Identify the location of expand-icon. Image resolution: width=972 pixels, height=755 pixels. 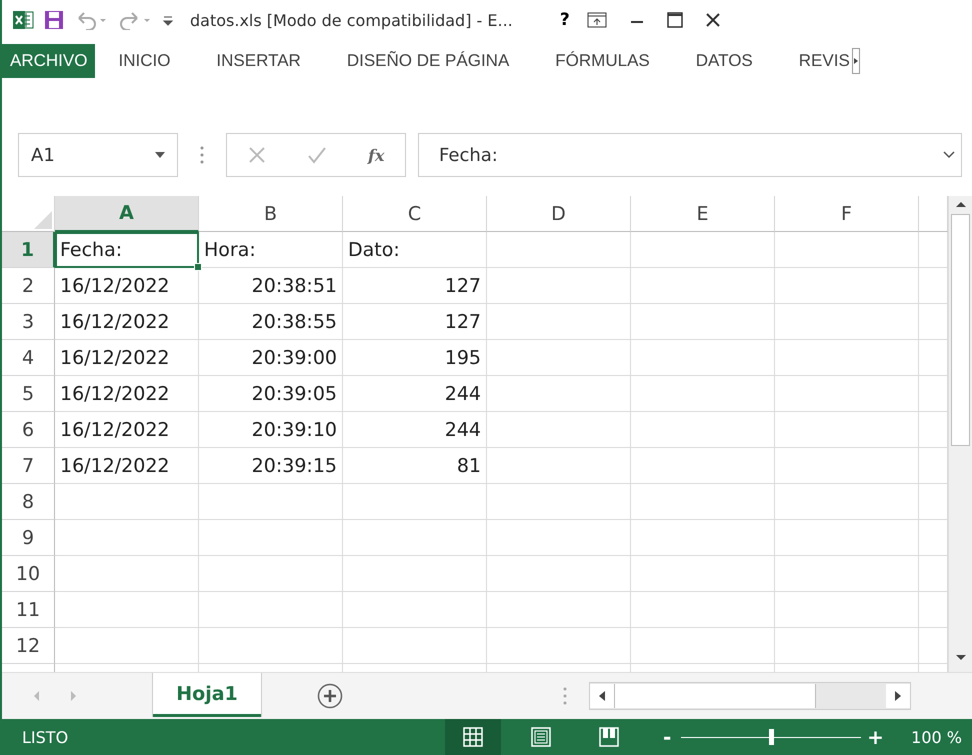
(949, 155).